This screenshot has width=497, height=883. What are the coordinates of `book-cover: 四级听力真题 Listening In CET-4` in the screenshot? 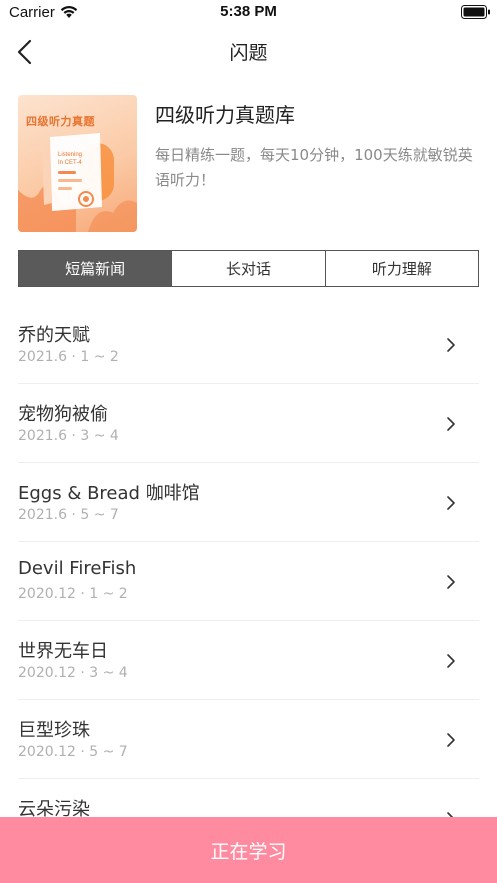 It's located at (77, 163).